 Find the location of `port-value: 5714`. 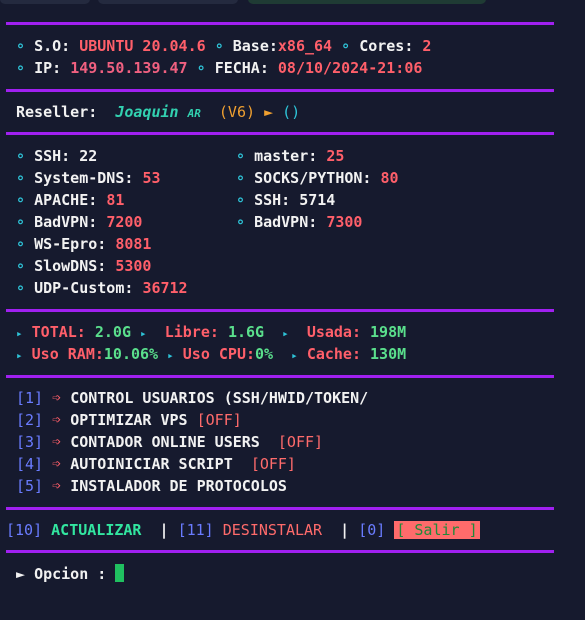

port-value: 5714 is located at coordinates (317, 200).